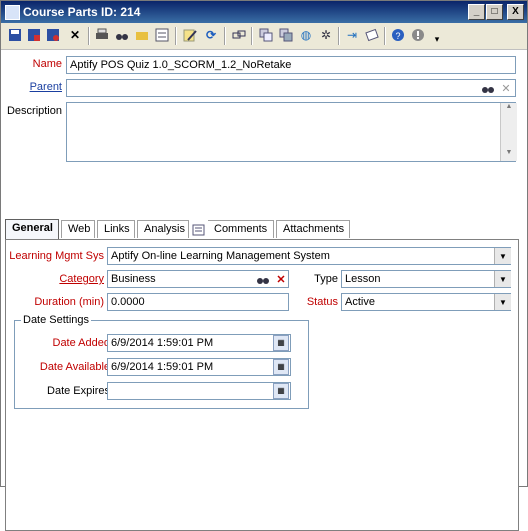 Image resolution: width=528 pixels, height=531 pixels. I want to click on date-added-input: 6/9/2014 1:59:01 PM, so click(199, 343).